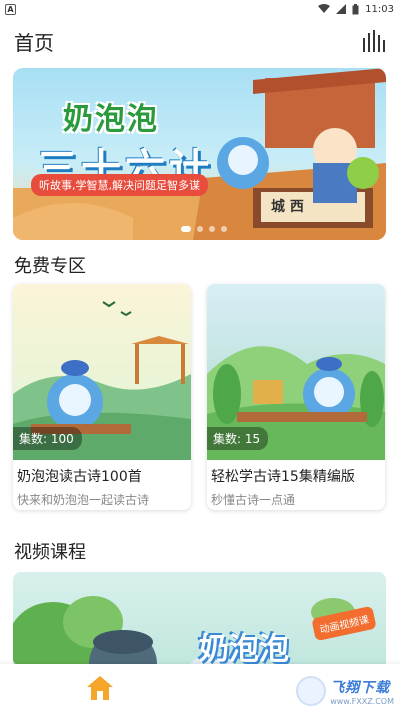 The width and height of the screenshot is (400, 712). I want to click on video-section-title: 视频课程, so click(50, 552).